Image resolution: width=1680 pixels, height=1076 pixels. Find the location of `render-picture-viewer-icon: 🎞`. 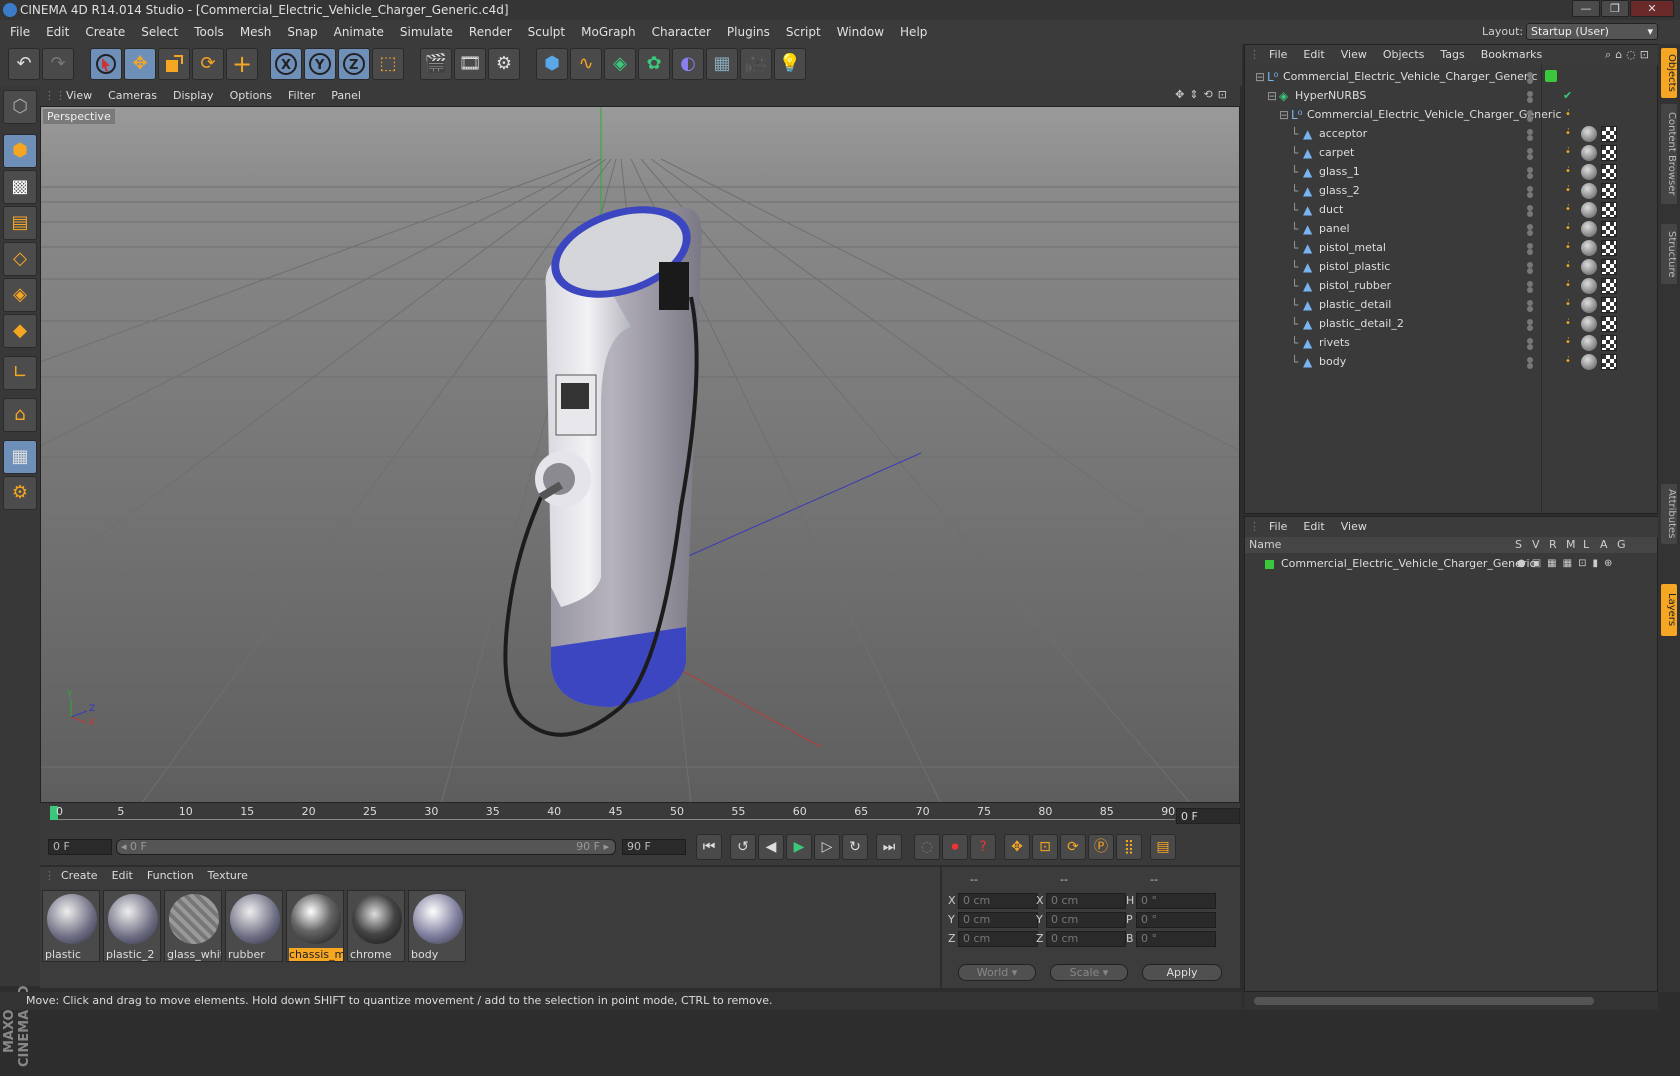

render-picture-viewer-icon: 🎞 is located at coordinates (470, 64).